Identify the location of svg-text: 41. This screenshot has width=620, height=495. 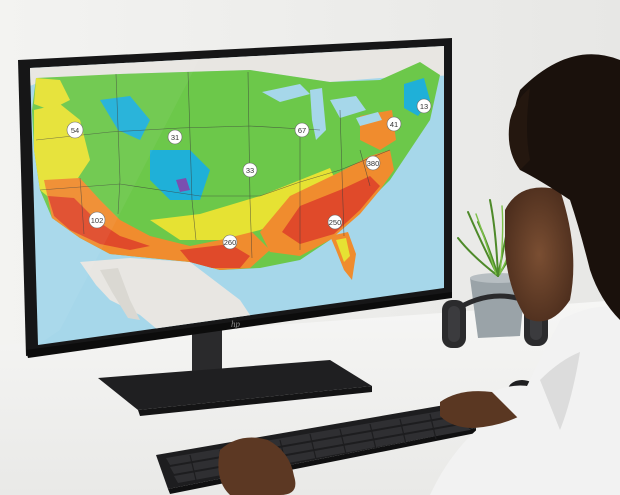
(394, 124).